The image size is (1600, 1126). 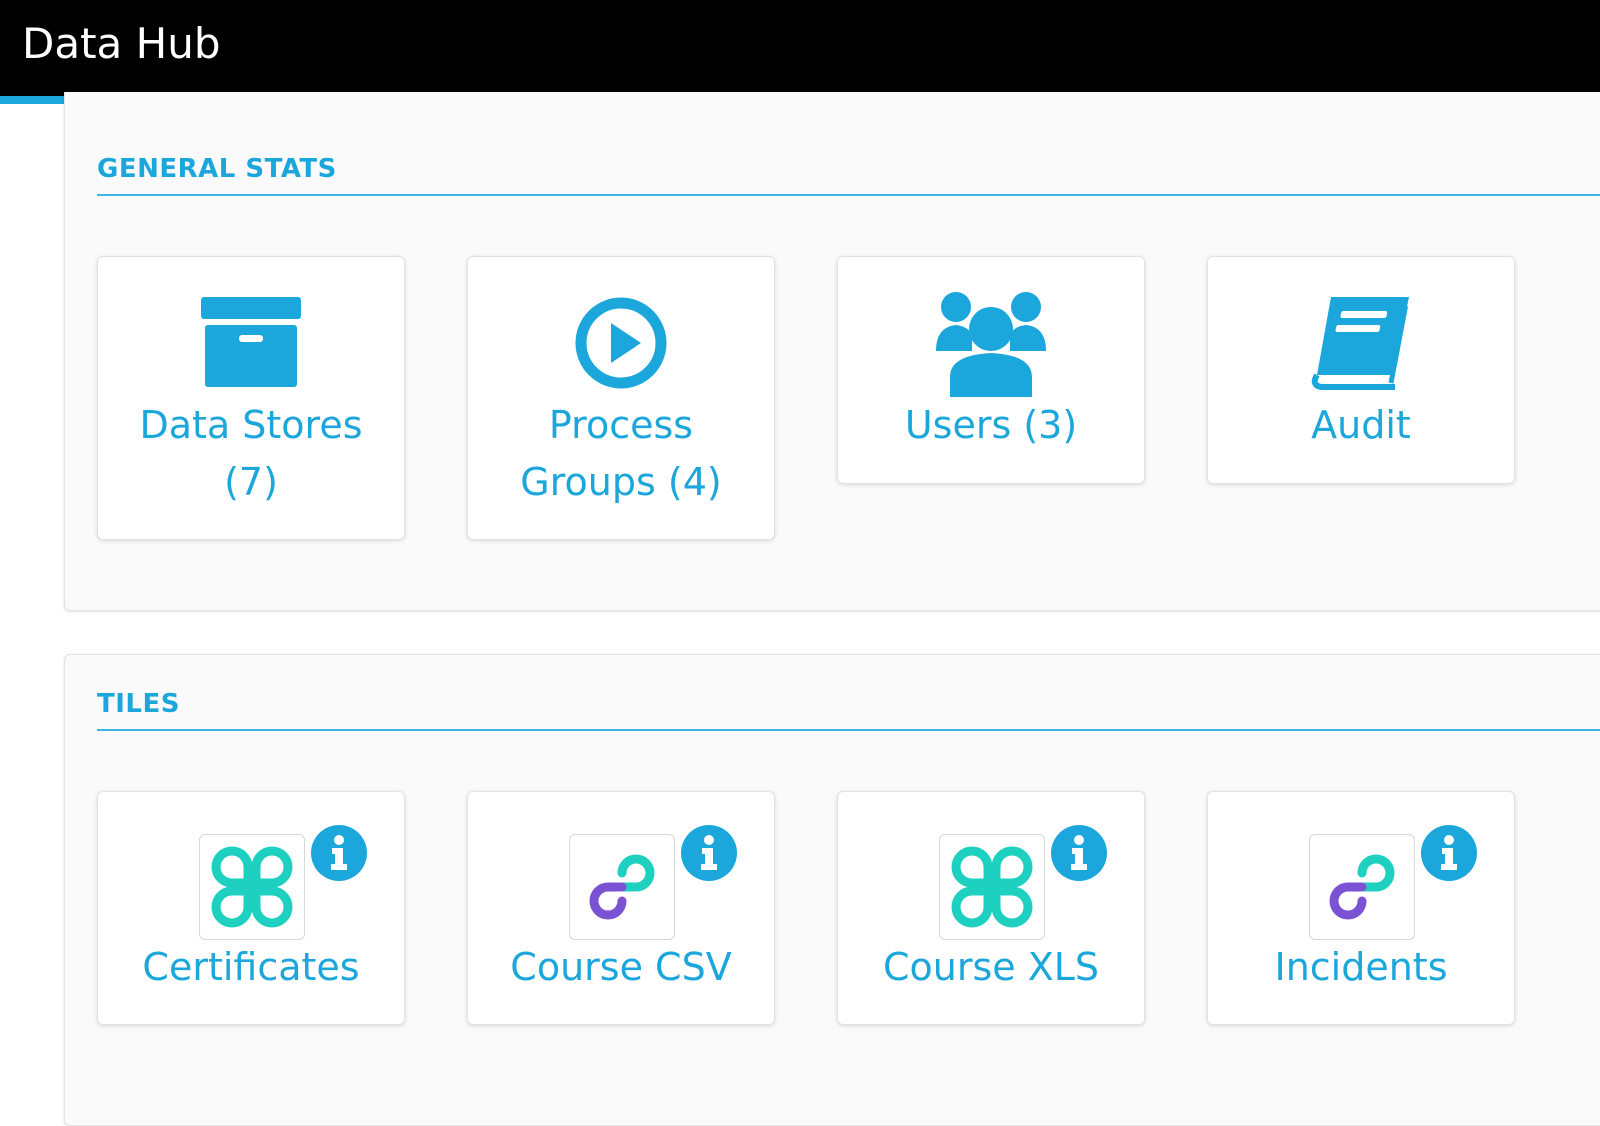 I want to click on tiles-heading: TILES, so click(x=848, y=710).